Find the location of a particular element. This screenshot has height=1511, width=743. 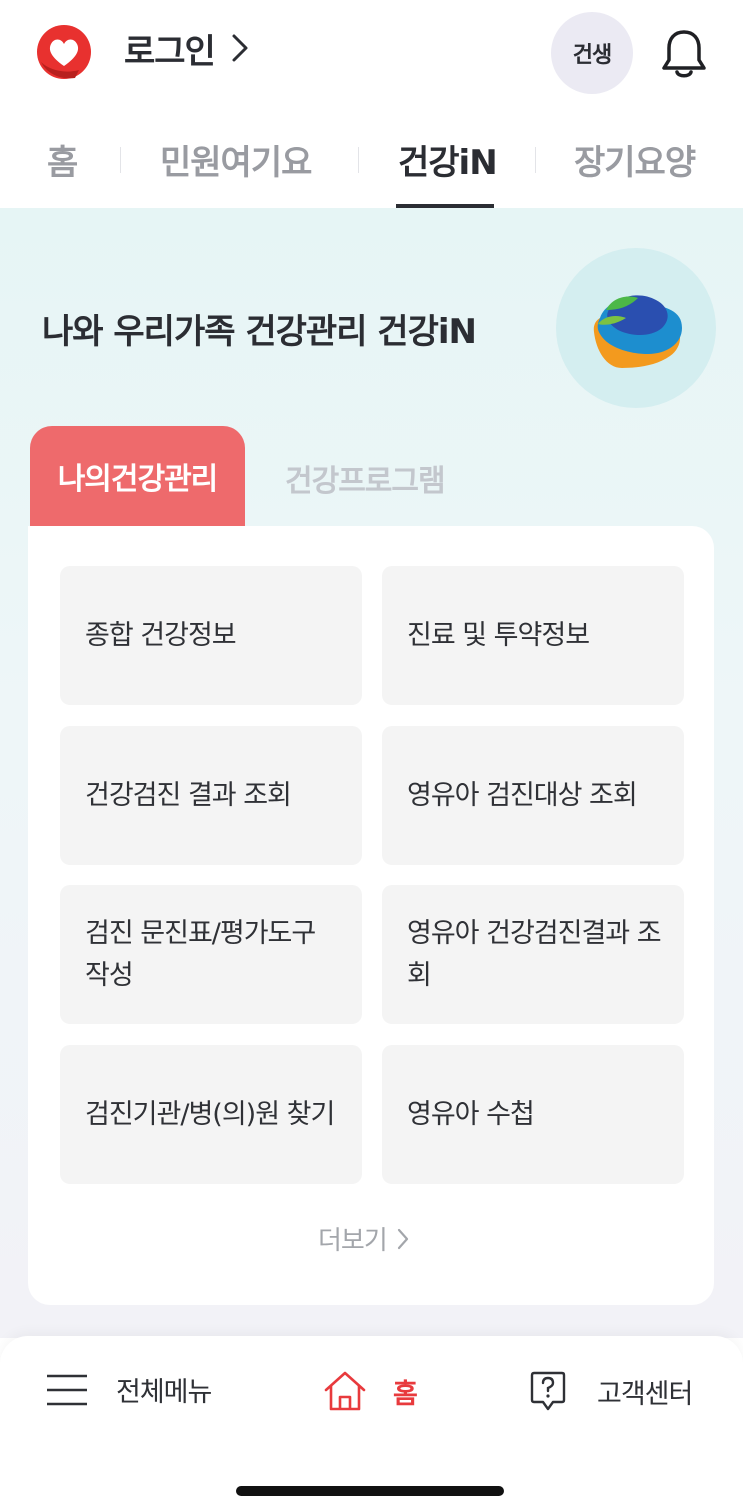

tab-health-in: 건강iN is located at coordinates (448, 159).